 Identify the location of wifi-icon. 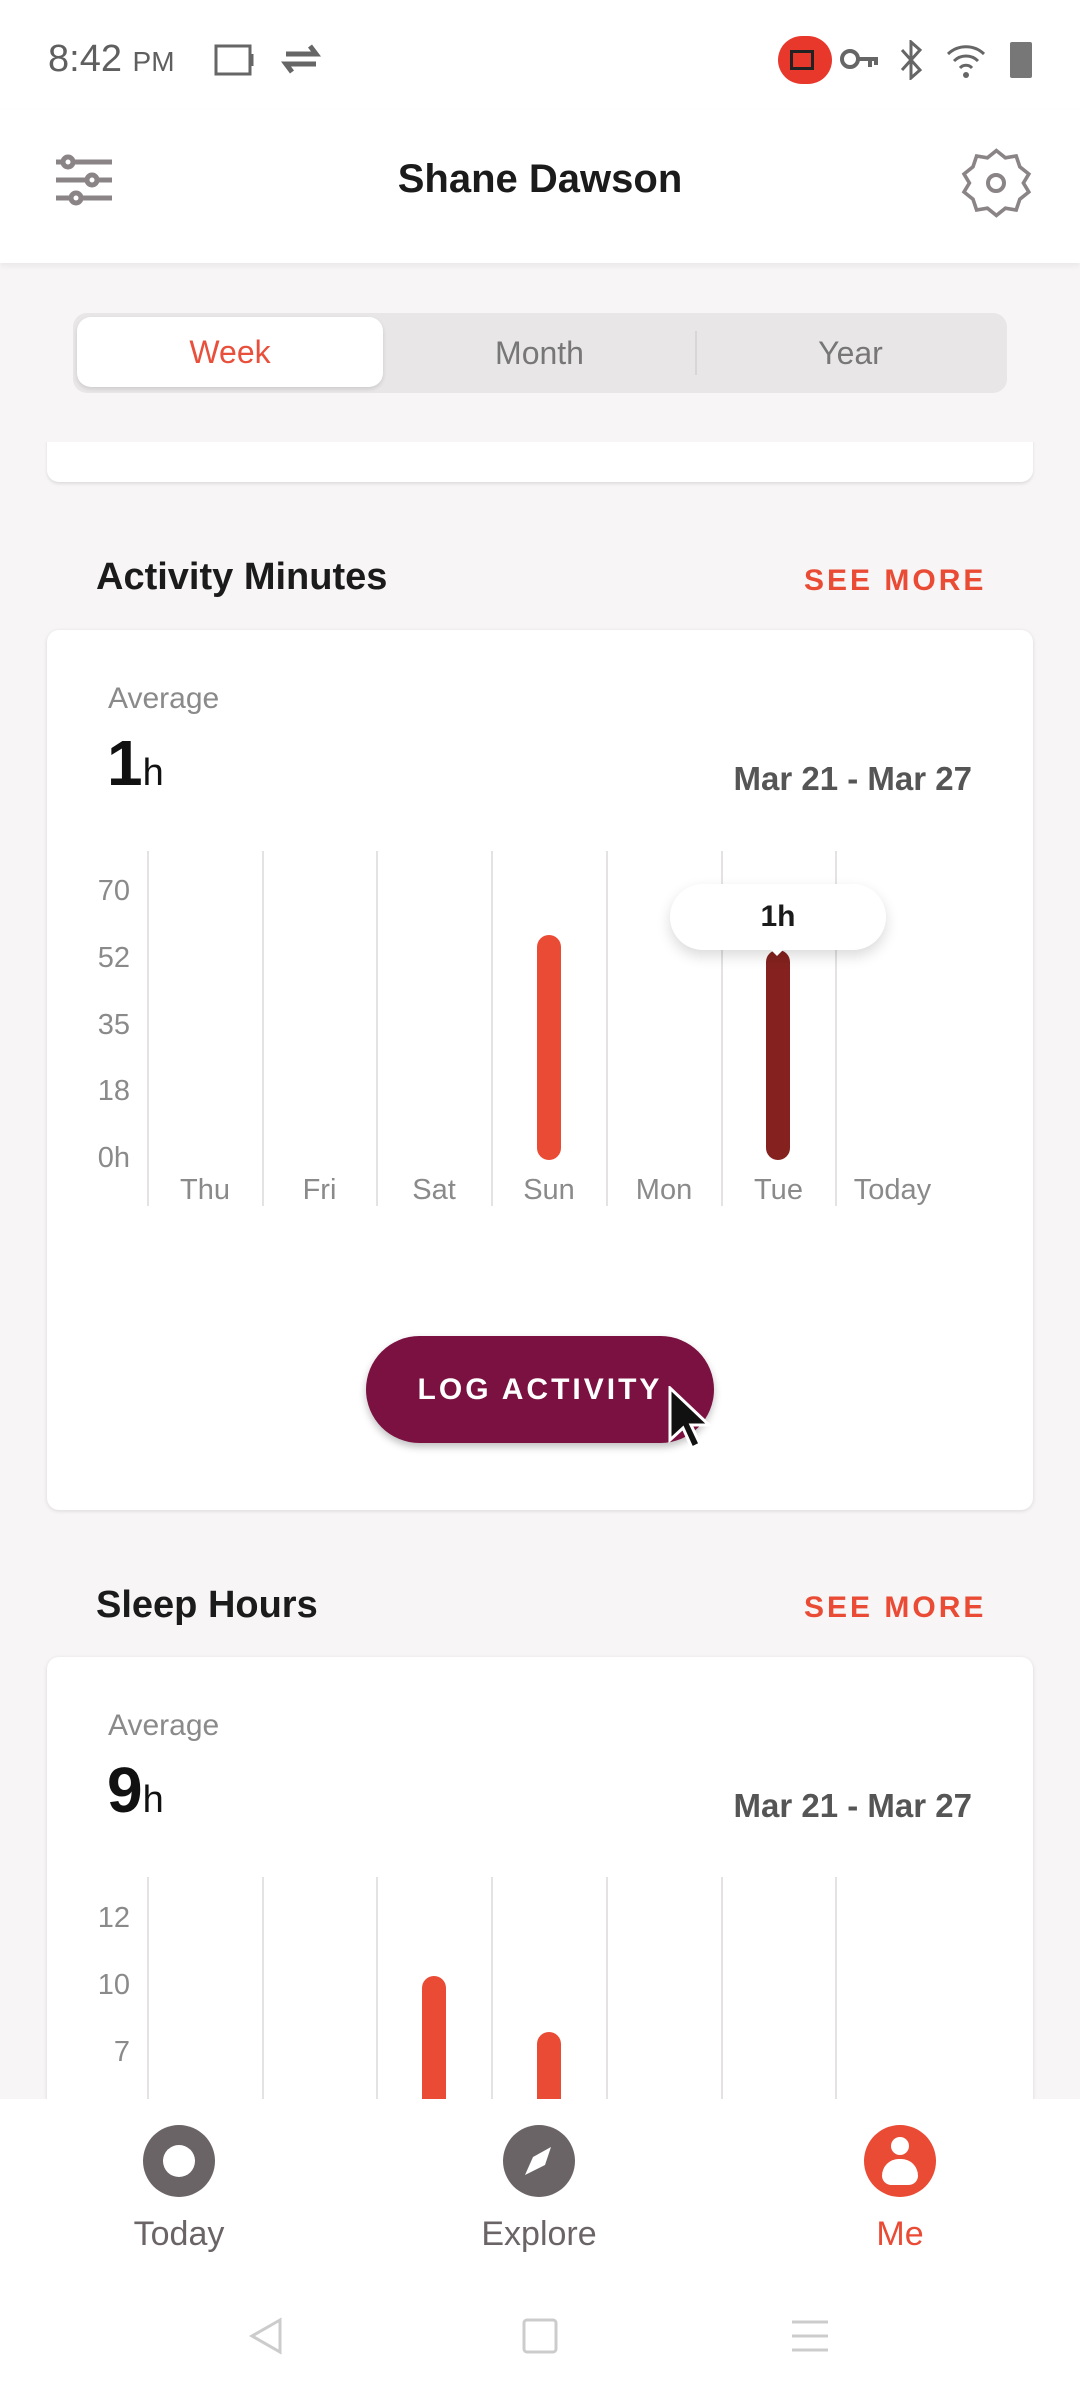
(966, 61).